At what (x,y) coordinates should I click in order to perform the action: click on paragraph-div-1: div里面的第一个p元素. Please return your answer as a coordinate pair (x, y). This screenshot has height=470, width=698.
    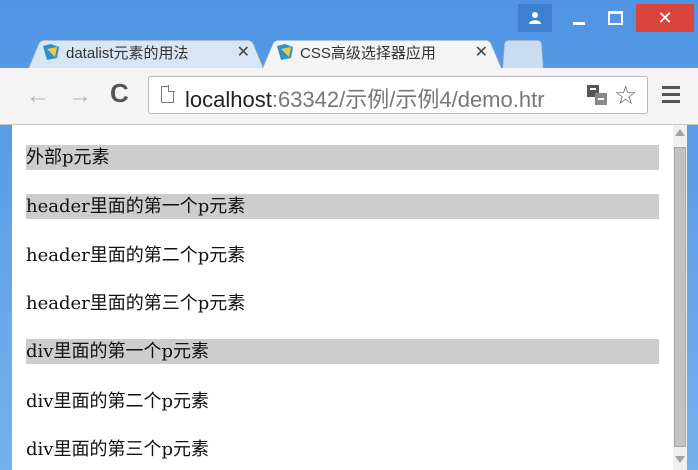
    Looking at the image, I should click on (342, 351).